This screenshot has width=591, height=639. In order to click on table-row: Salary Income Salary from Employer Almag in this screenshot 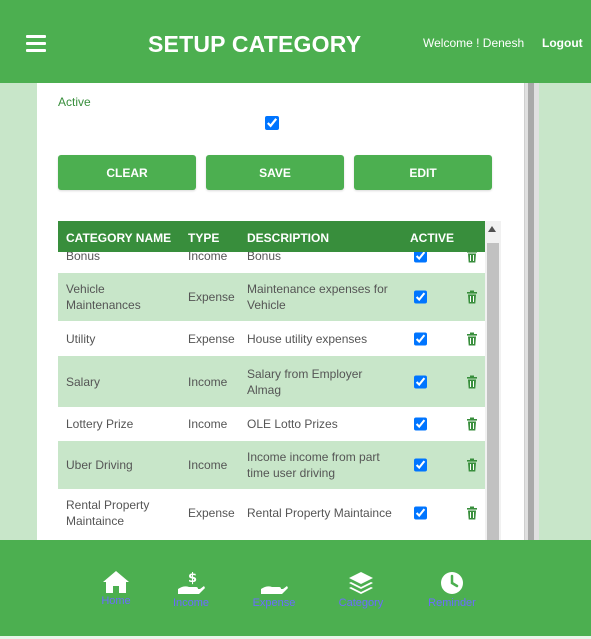, I will do `click(271, 381)`.